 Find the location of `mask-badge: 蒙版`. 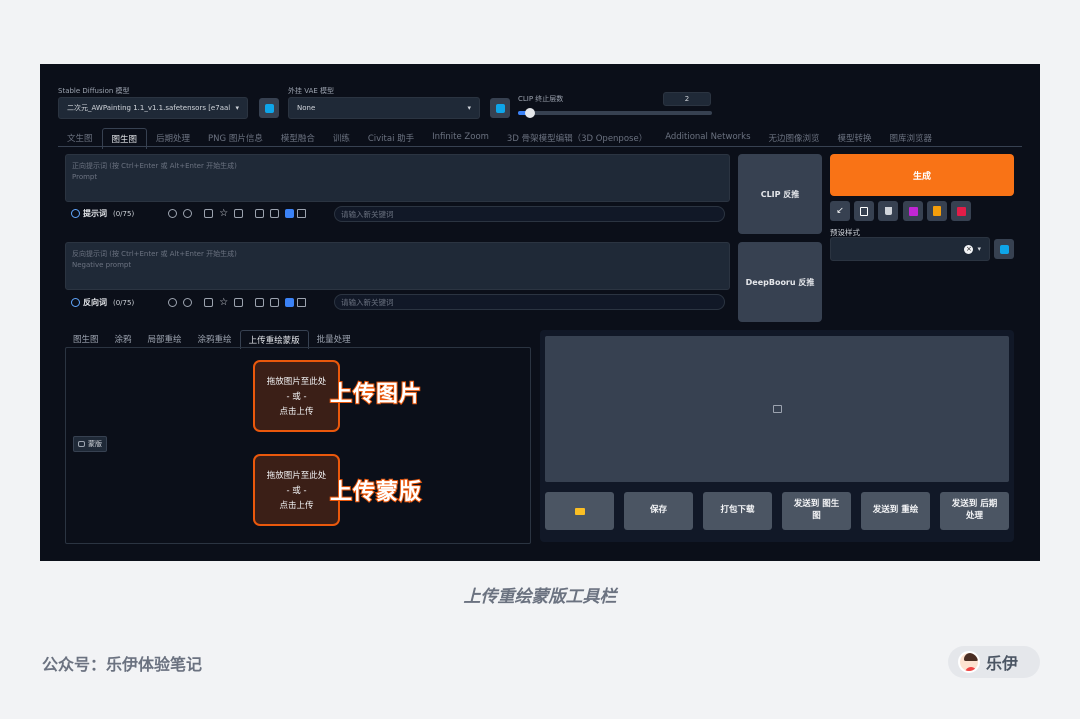

mask-badge: 蒙版 is located at coordinates (90, 444).